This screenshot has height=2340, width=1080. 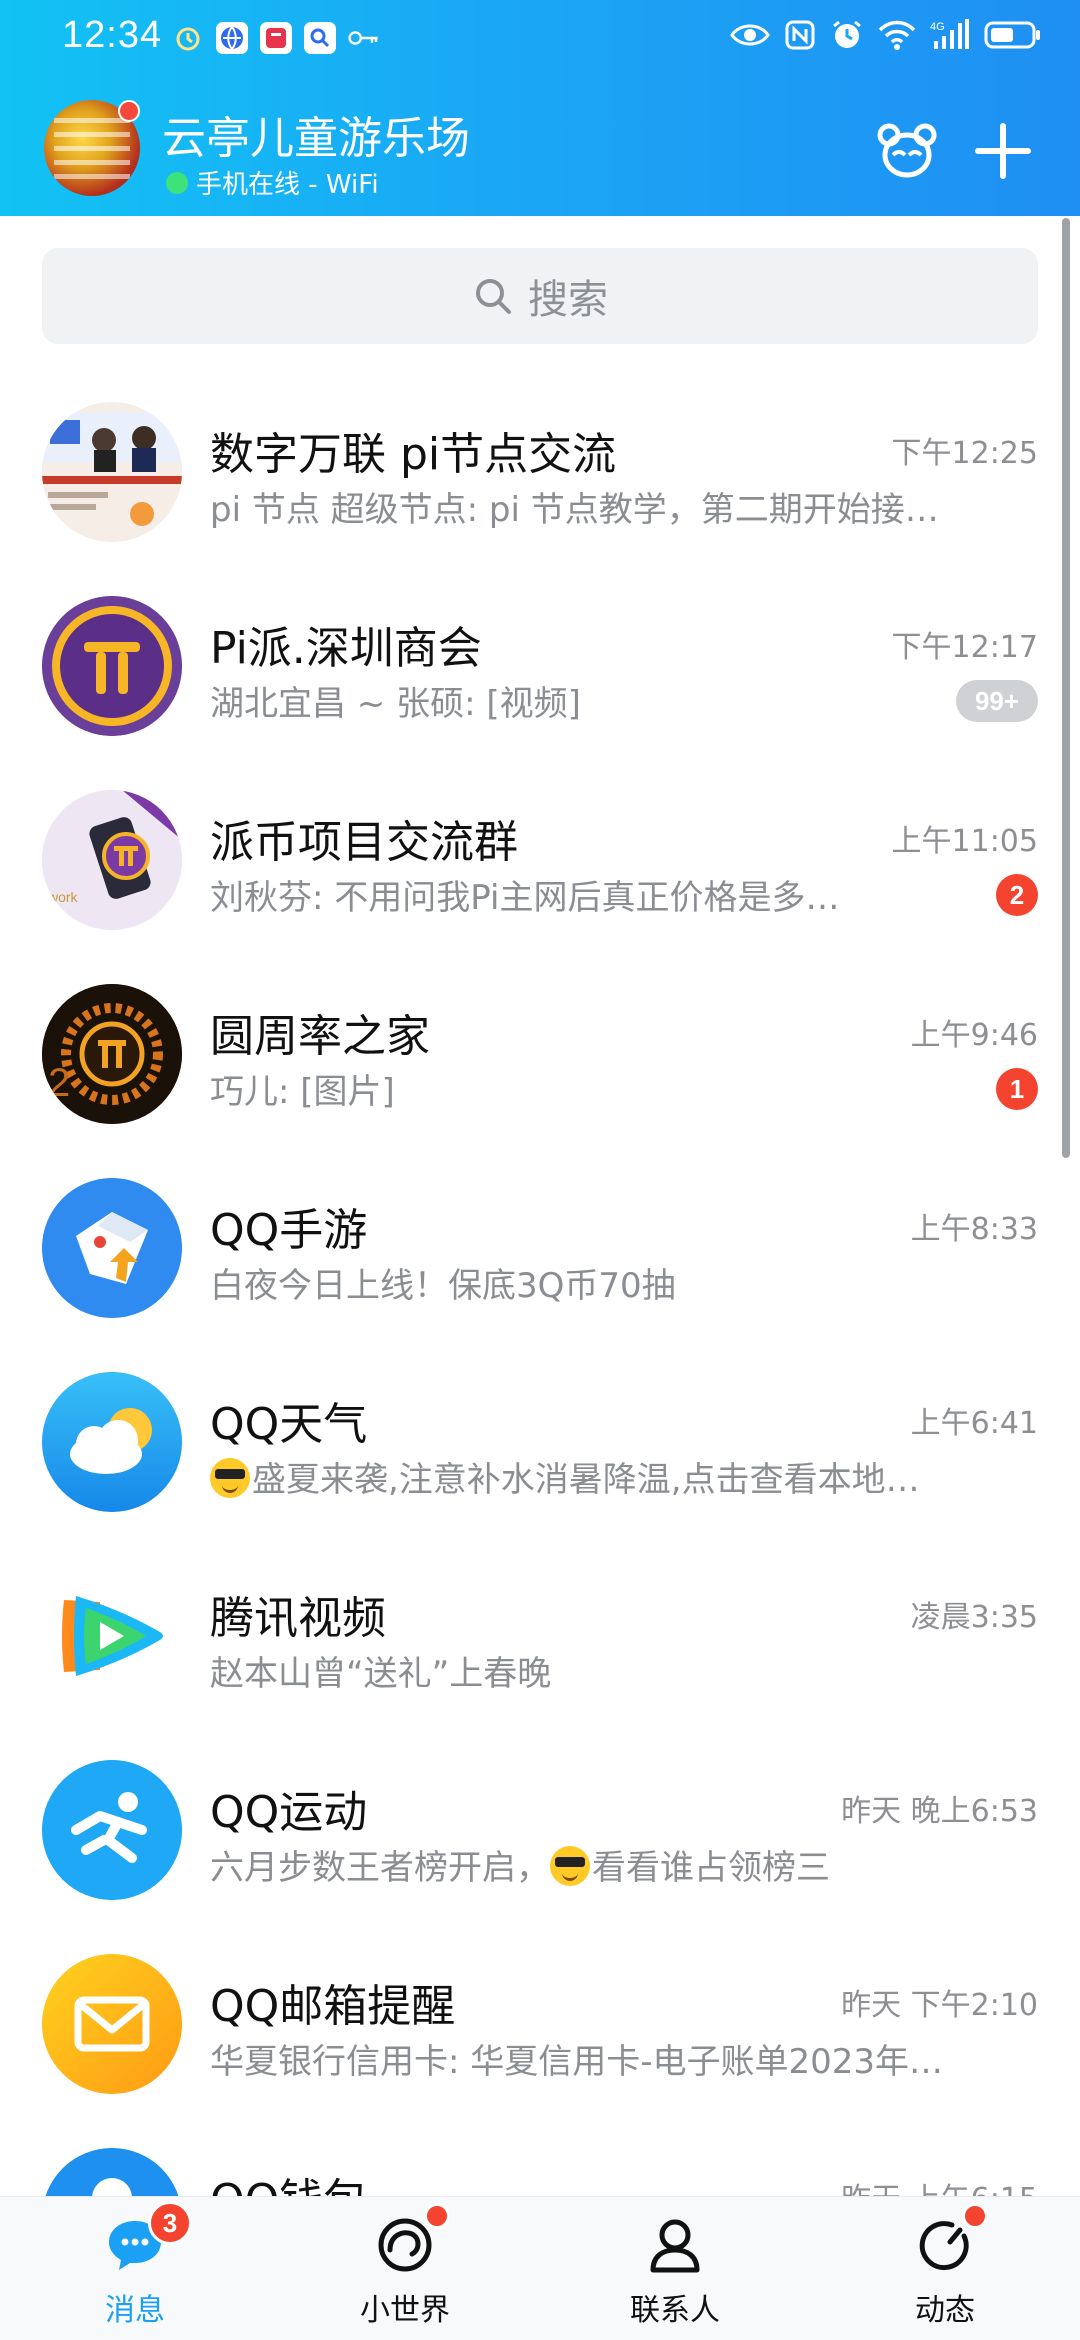 I want to click on chat-item: Pi派.深圳商会 下午12:17 湖北宜昌 ~ 张硕: [视频] 99+, so click(x=540, y=669).